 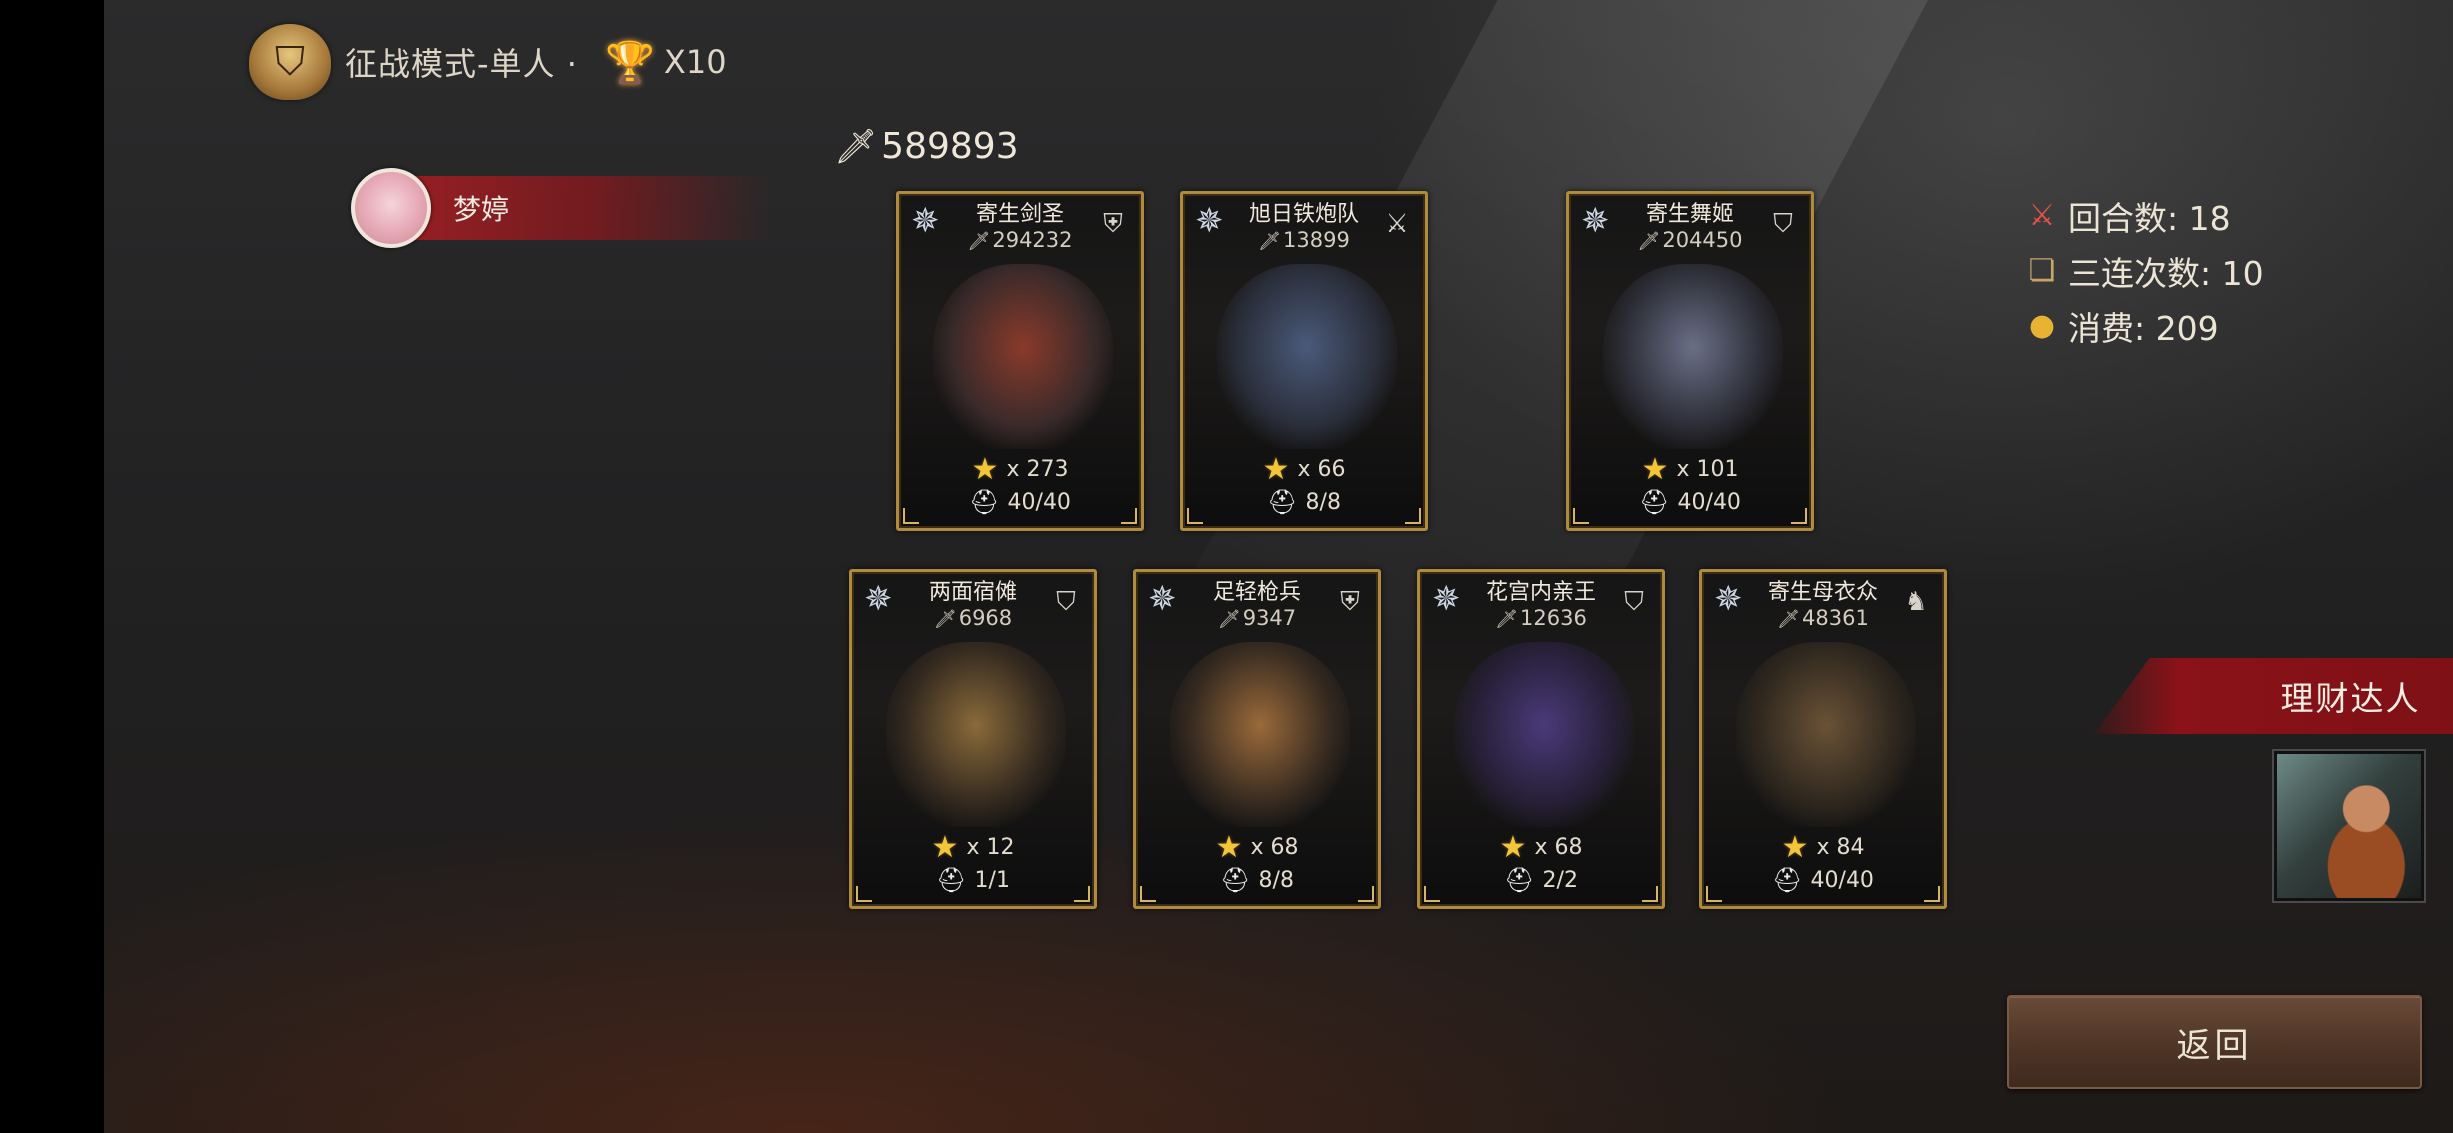 I want to click on unit-power: 🗡48361, so click(x=1823, y=618).